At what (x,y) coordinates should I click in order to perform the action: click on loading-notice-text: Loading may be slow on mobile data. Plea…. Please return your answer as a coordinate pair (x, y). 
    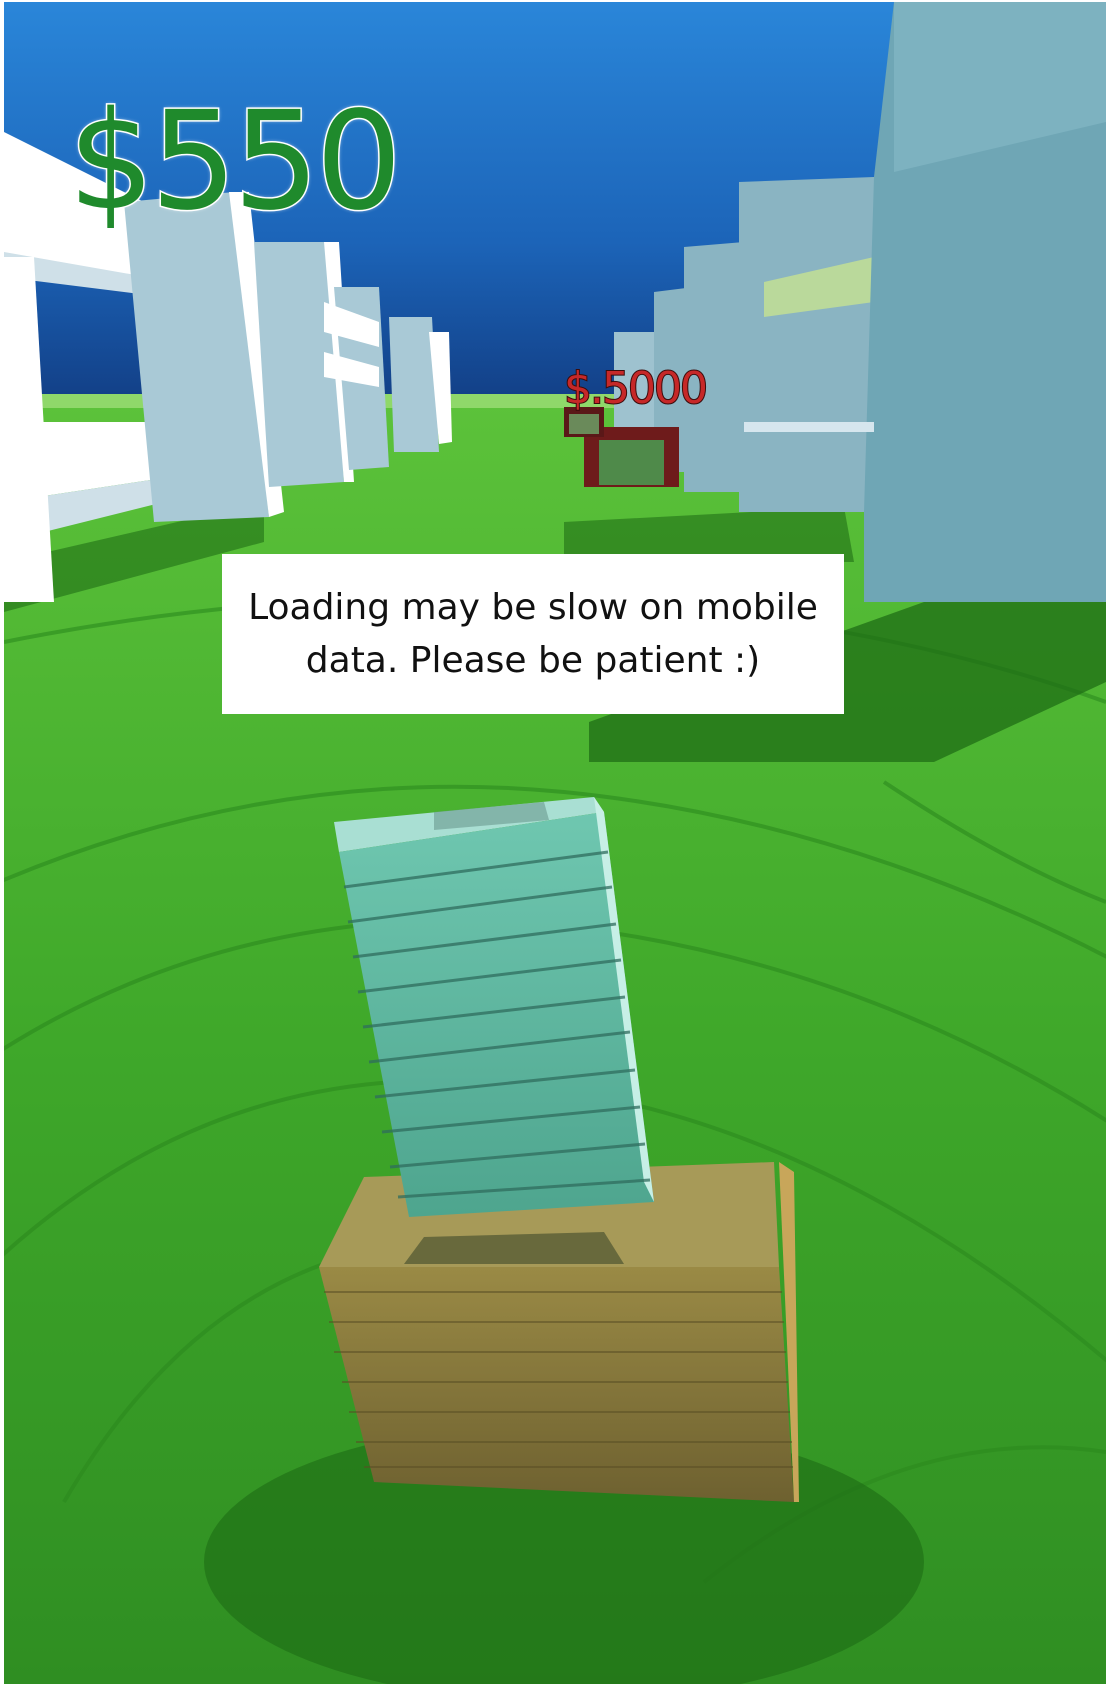
    Looking at the image, I should click on (533, 634).